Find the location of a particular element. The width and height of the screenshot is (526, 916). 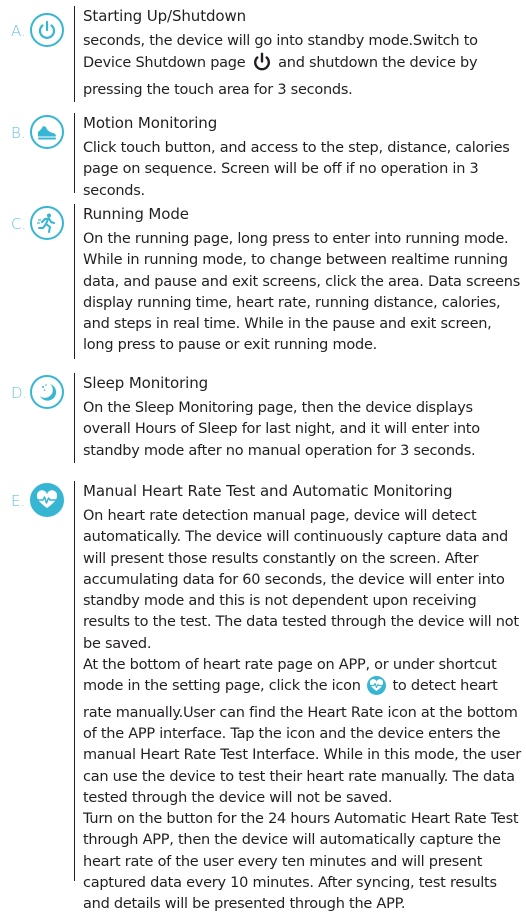

section-letter: A. is located at coordinates (18, 31).